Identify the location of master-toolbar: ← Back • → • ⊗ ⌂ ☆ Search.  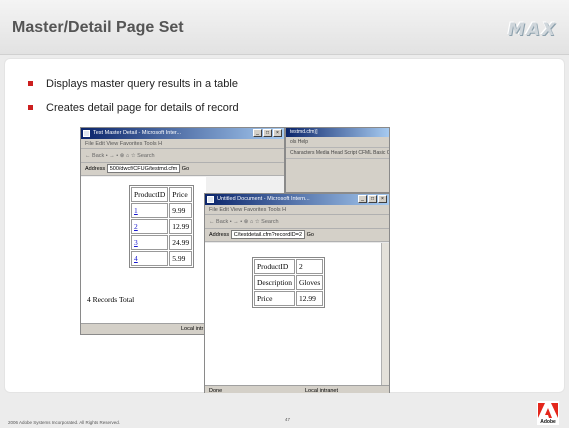
(182, 156).